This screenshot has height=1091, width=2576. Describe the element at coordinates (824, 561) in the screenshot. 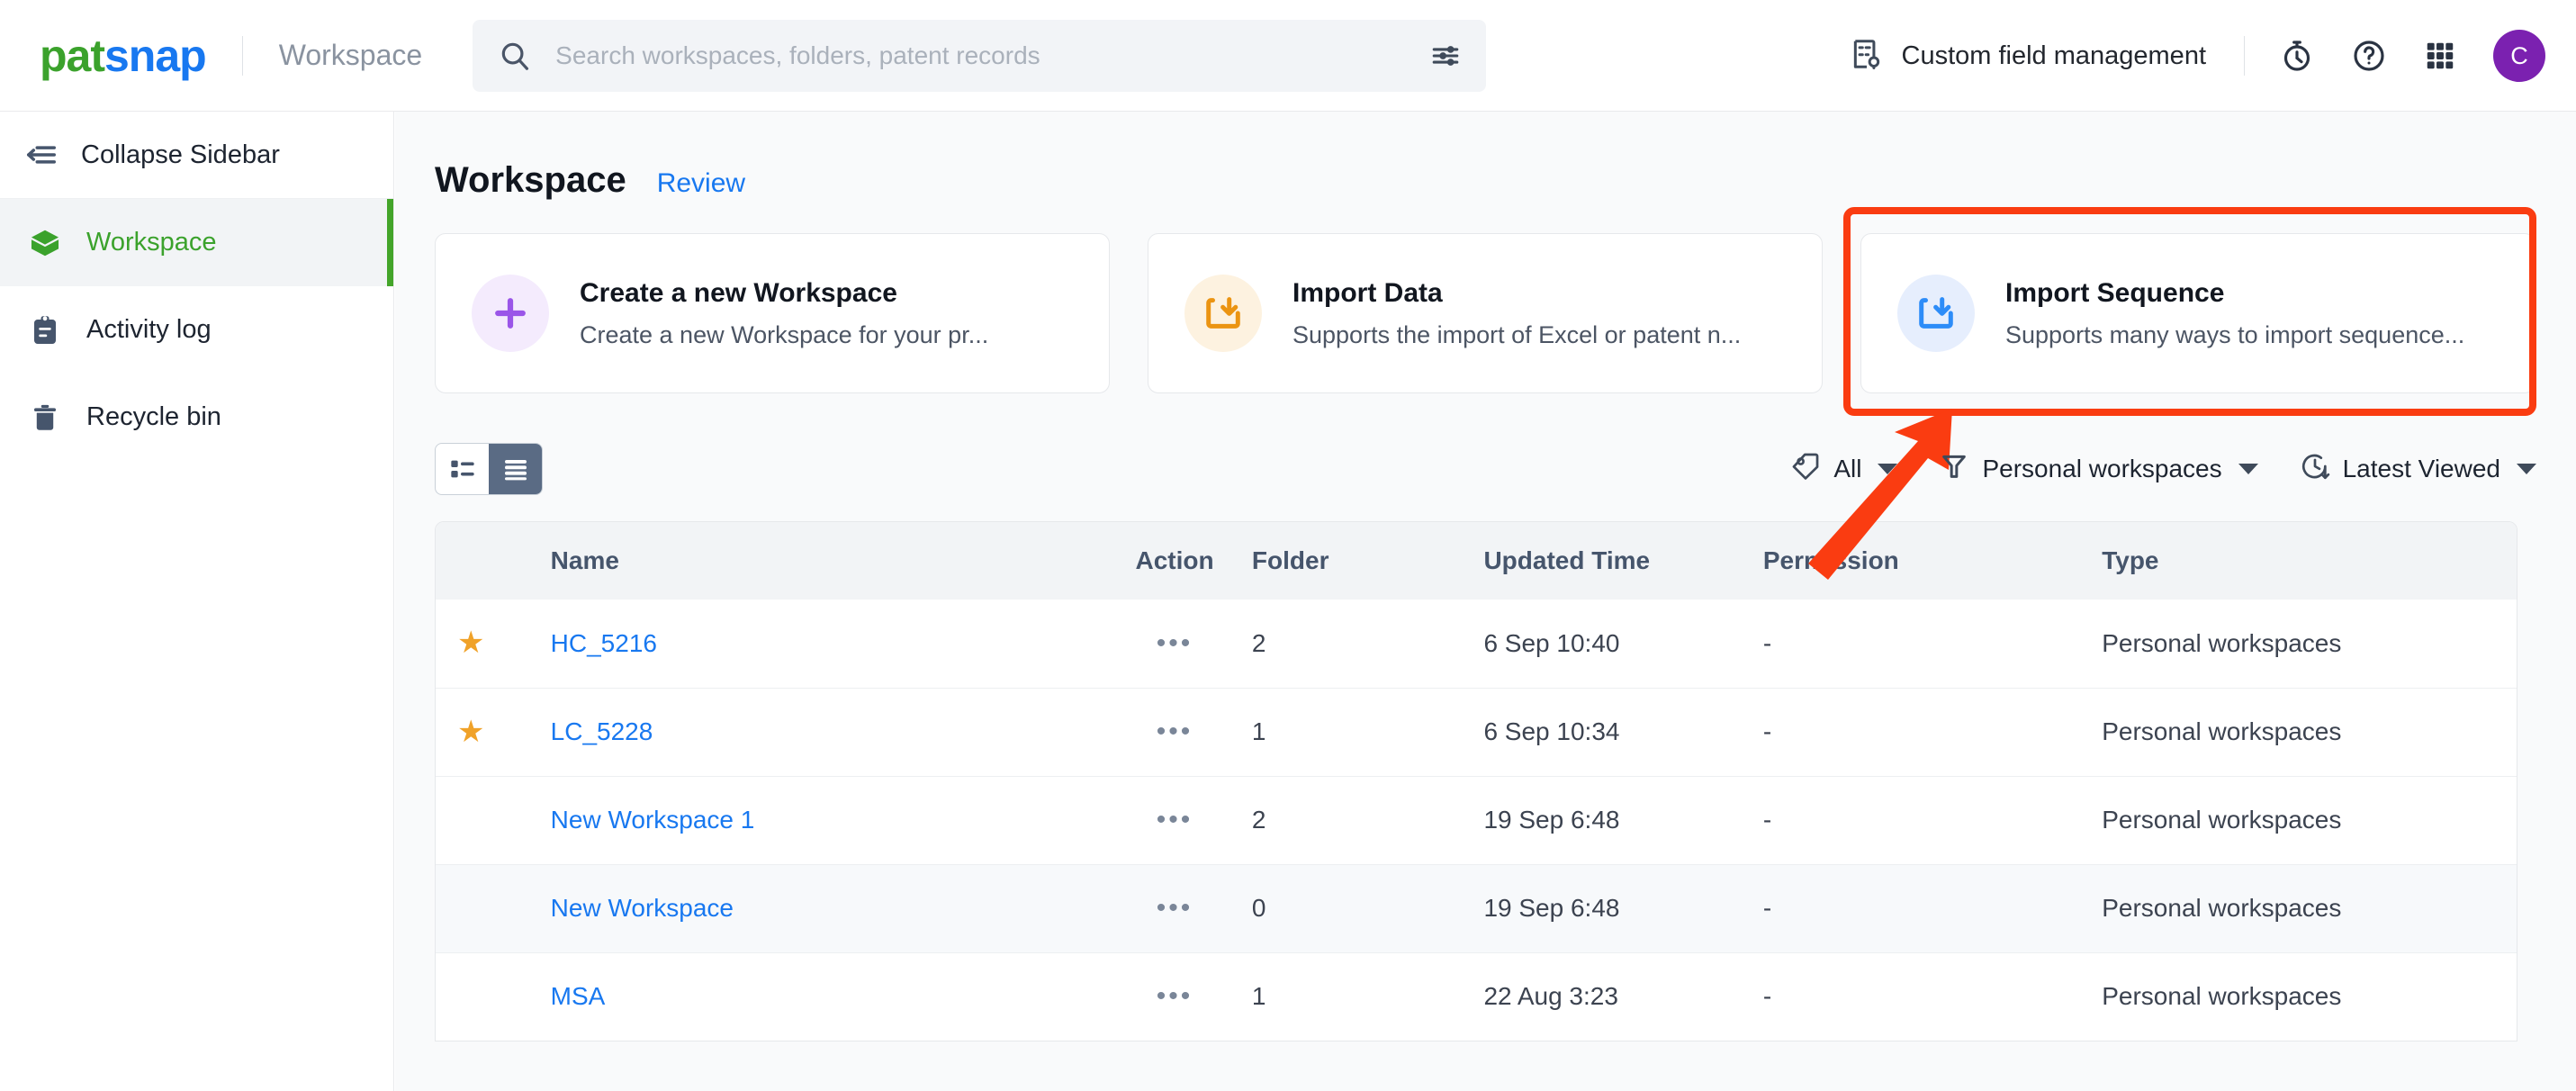

I see `col-name: Name` at that location.